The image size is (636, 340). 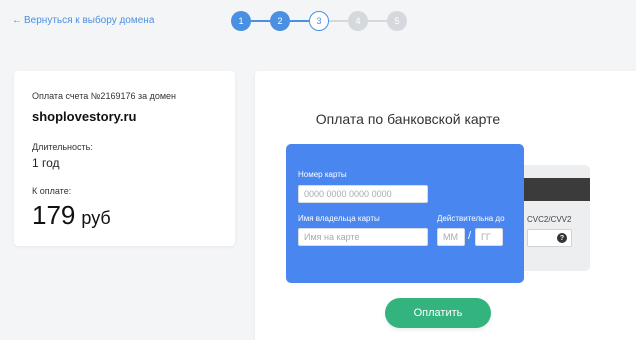 What do you see at coordinates (84, 116) in the screenshot?
I see `domain-name: shoplovestory.ru` at bounding box center [84, 116].